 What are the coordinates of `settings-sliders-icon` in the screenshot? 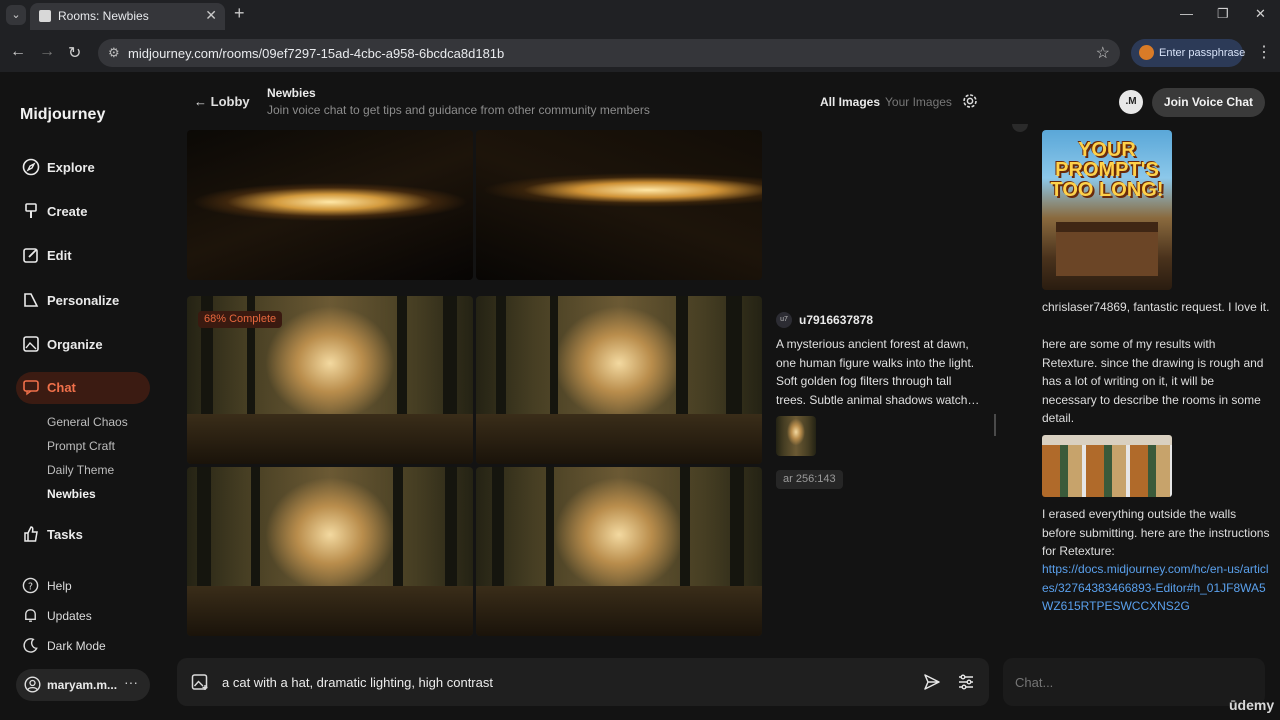 It's located at (966, 682).